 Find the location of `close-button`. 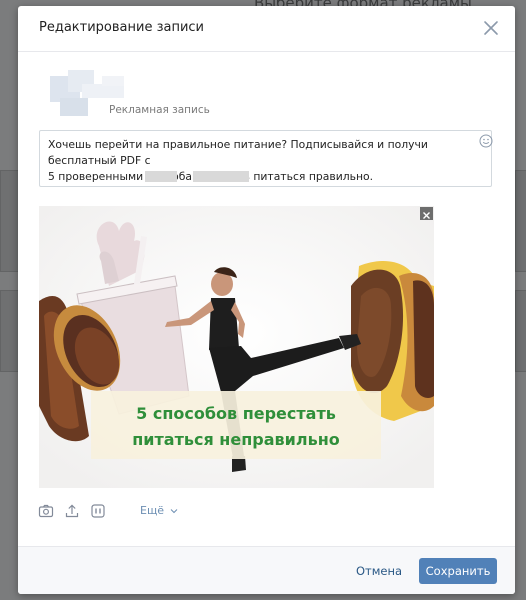

close-button is located at coordinates (491, 28).